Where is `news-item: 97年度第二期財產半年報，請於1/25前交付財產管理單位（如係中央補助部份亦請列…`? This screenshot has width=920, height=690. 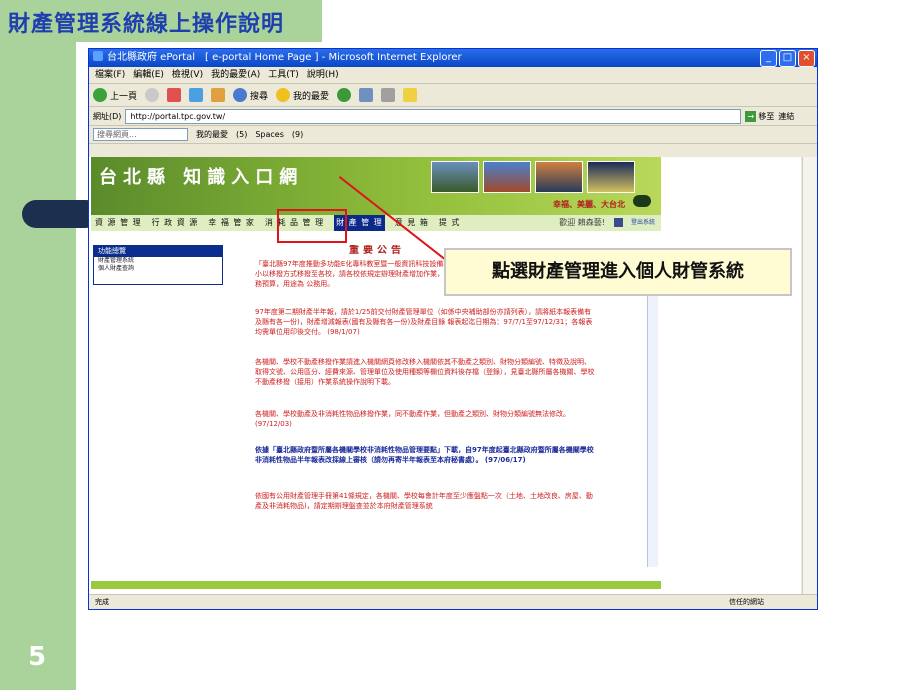
news-item: 97年度第二期財產半年報，請於1/25前交付財產管理單位（如係中央補助部份亦請列… is located at coordinates (415, 322).